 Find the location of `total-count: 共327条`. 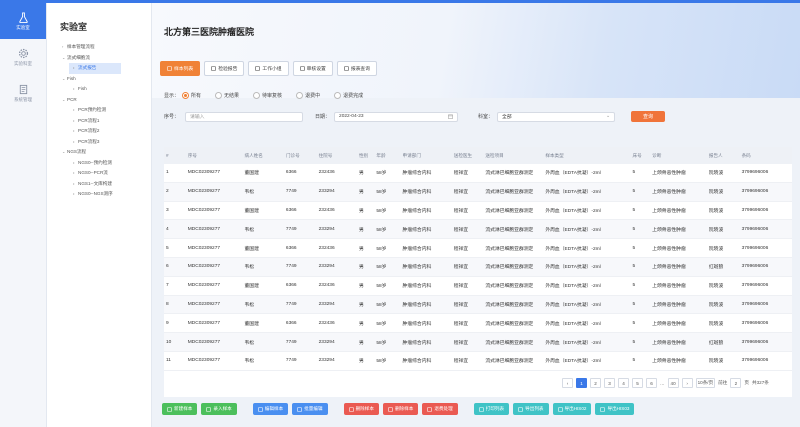

total-count: 共327条 is located at coordinates (760, 382).